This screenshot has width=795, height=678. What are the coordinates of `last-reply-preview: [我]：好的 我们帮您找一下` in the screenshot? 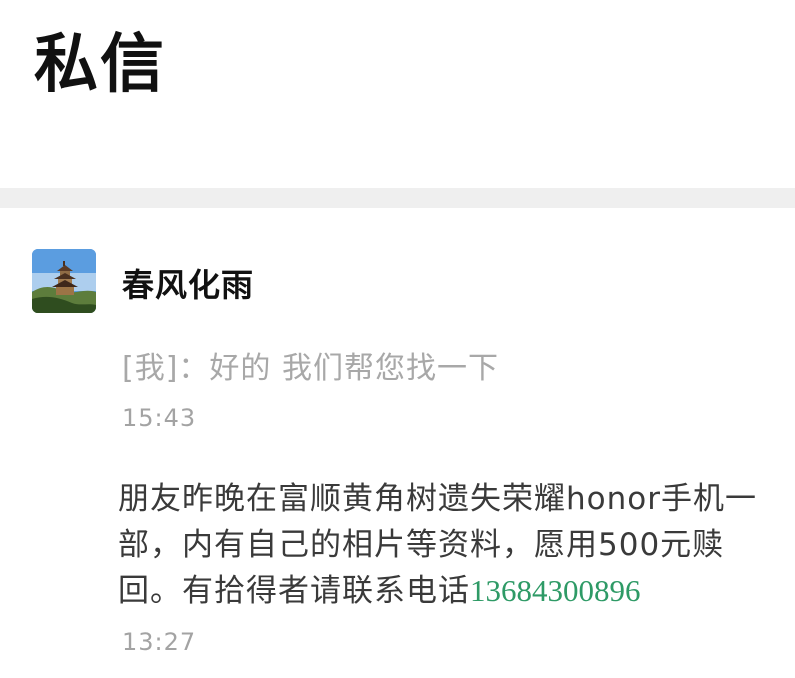 It's located at (310, 368).